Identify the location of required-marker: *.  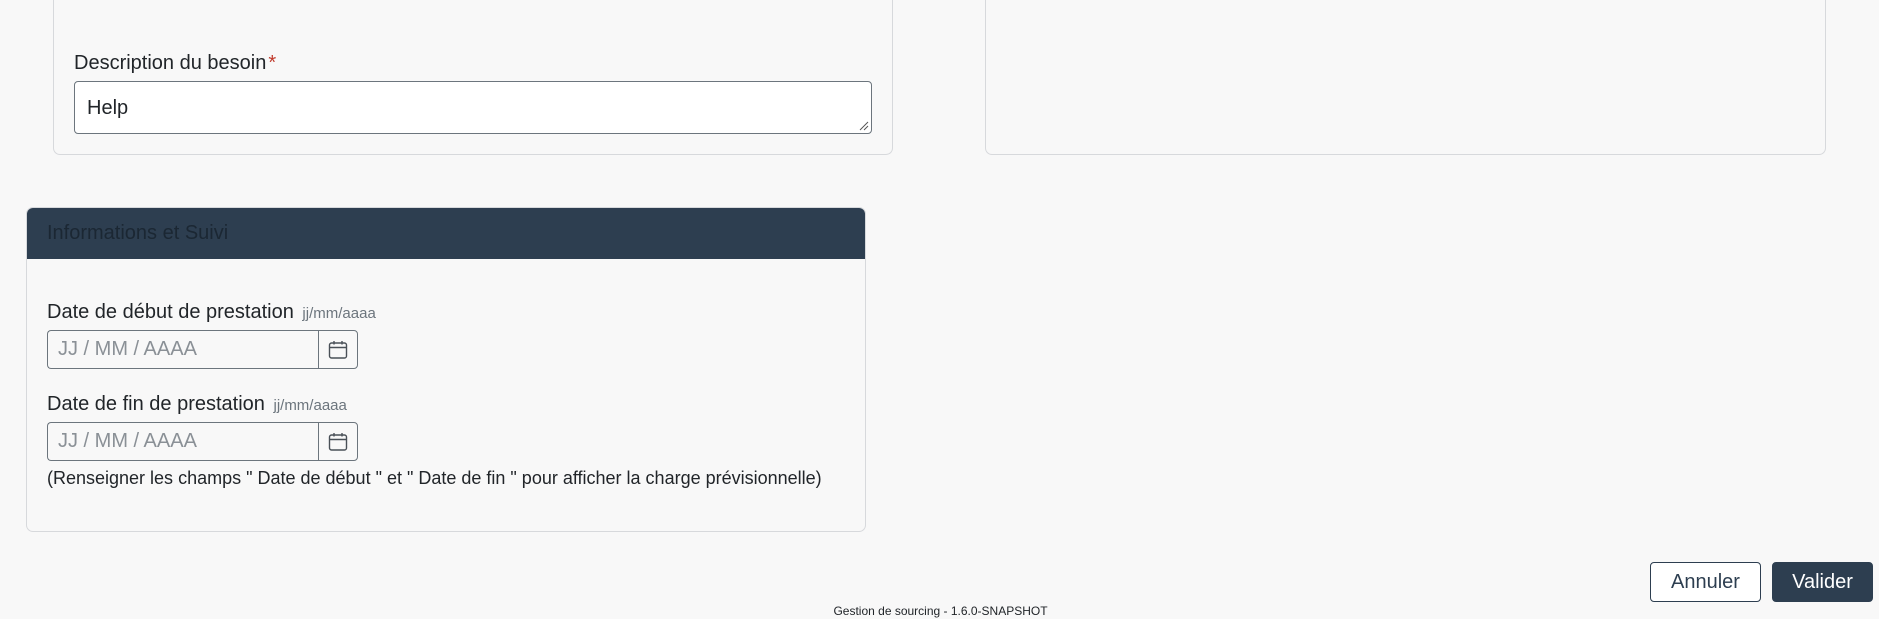
(272, 63).